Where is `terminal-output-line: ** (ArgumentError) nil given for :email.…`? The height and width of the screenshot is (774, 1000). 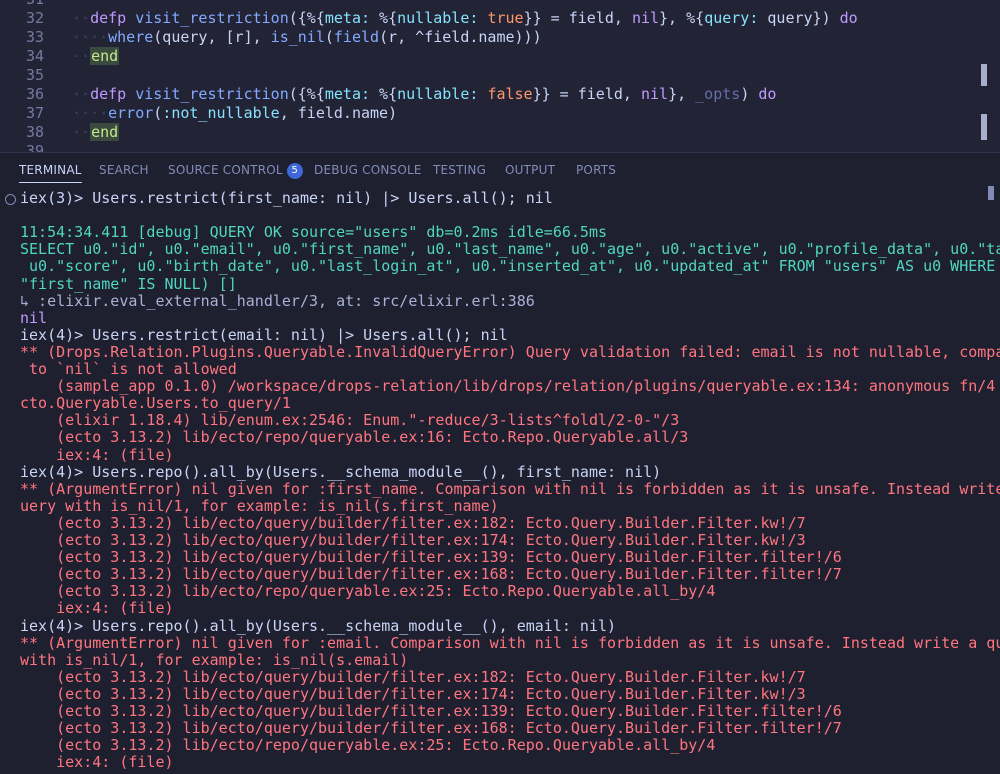
terminal-output-line: ** (ArgumentError) nil given for :email.… is located at coordinates (510, 642).